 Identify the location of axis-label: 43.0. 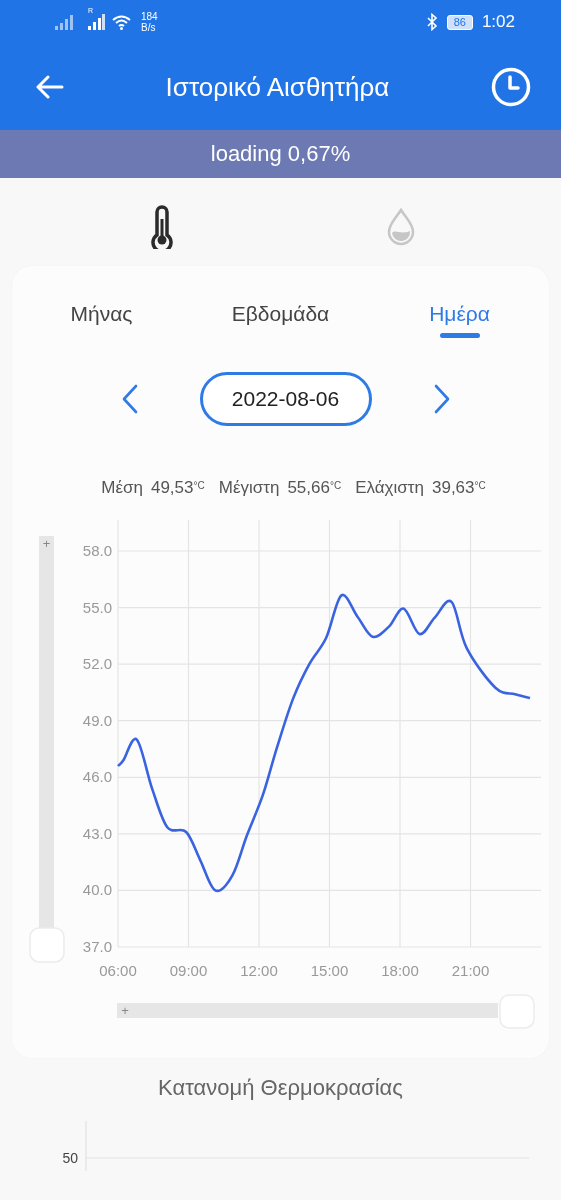
(97, 833).